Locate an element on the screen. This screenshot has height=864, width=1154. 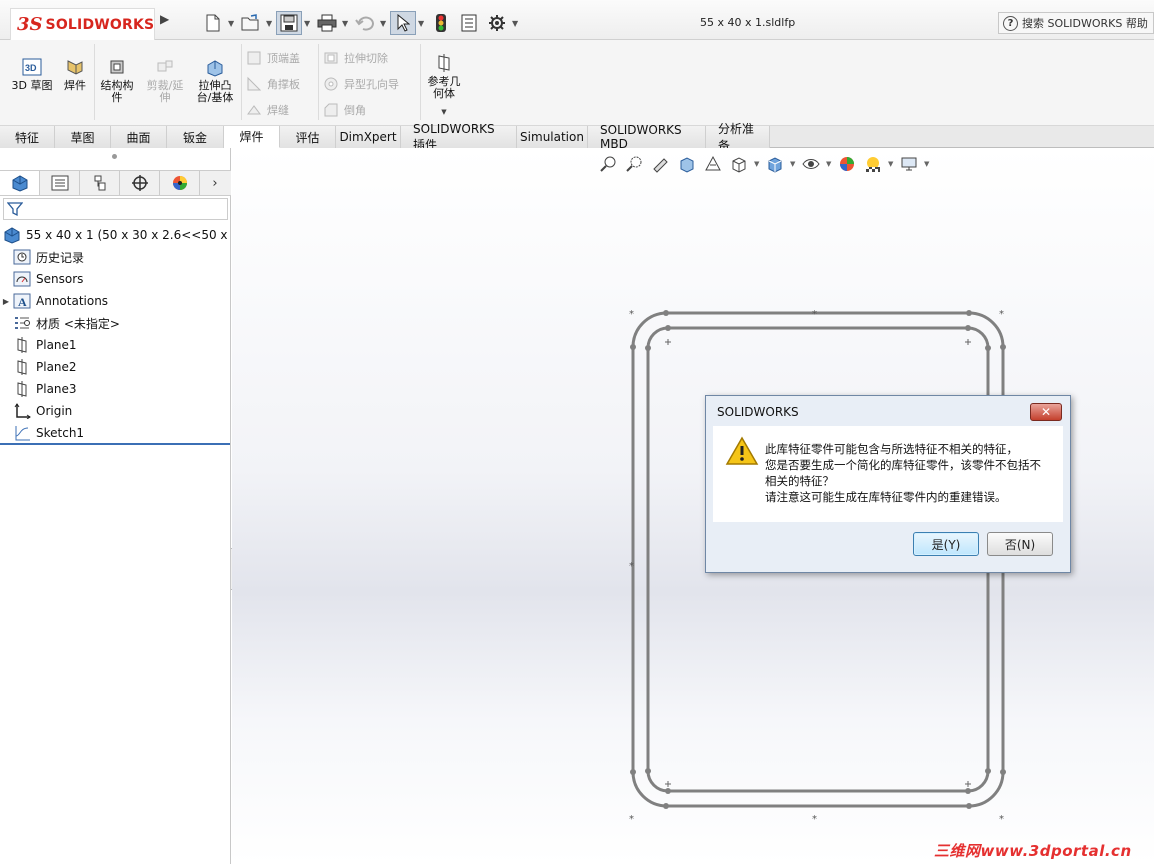
file-properties-button is located at coordinates (469, 23).